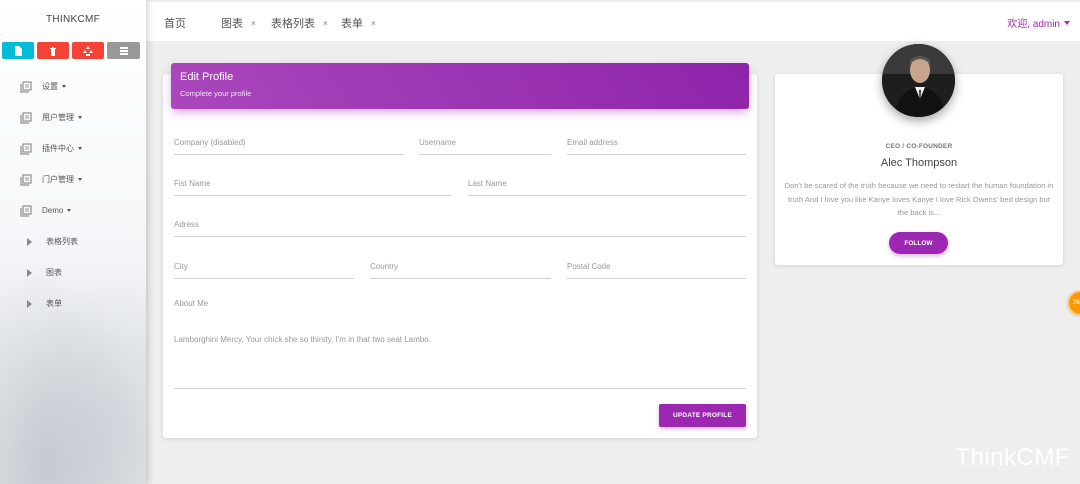 The width and height of the screenshot is (1080, 484). Describe the element at coordinates (1012, 457) in the screenshot. I see `watermark-text: ThinkCMF` at that location.